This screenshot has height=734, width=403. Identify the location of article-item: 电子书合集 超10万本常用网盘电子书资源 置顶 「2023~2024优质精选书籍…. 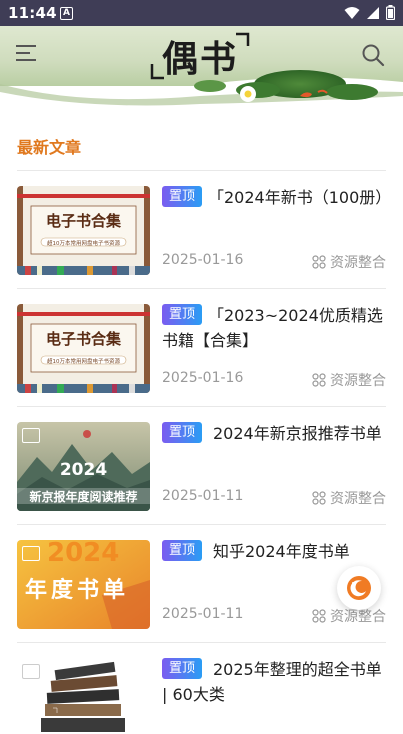
(201, 347).